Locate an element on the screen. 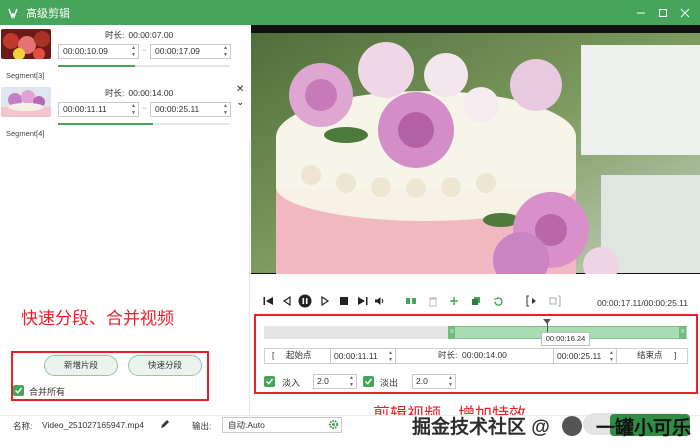 The height and width of the screenshot is (448, 700). fade-out-checkbox is located at coordinates (368, 381).